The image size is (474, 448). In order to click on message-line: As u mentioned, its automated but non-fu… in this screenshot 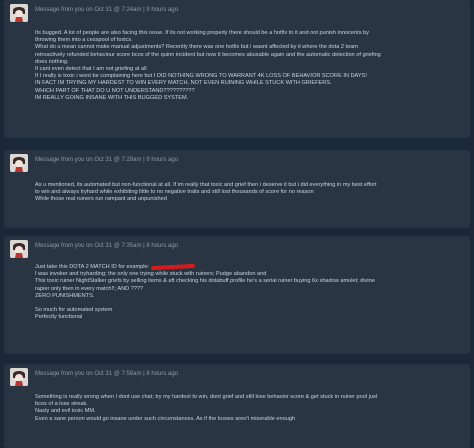, I will do `click(206, 185)`.